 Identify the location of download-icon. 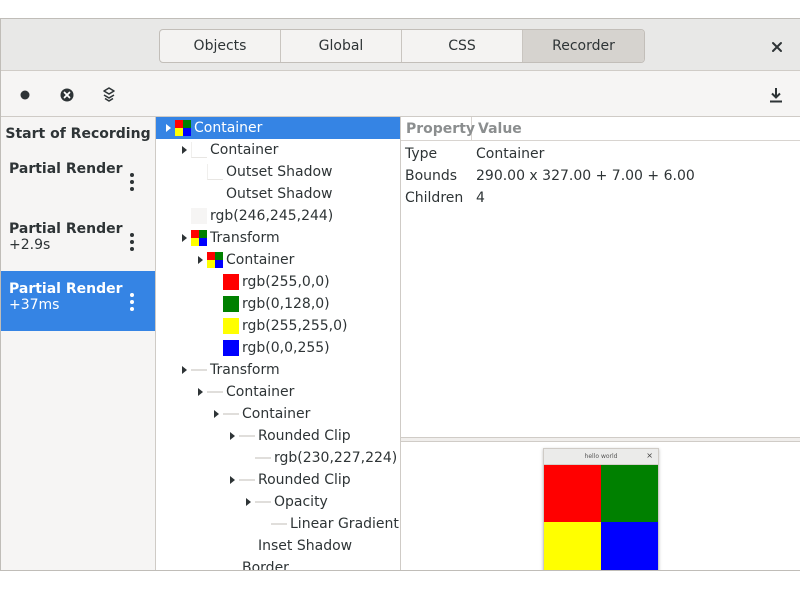
(776, 95).